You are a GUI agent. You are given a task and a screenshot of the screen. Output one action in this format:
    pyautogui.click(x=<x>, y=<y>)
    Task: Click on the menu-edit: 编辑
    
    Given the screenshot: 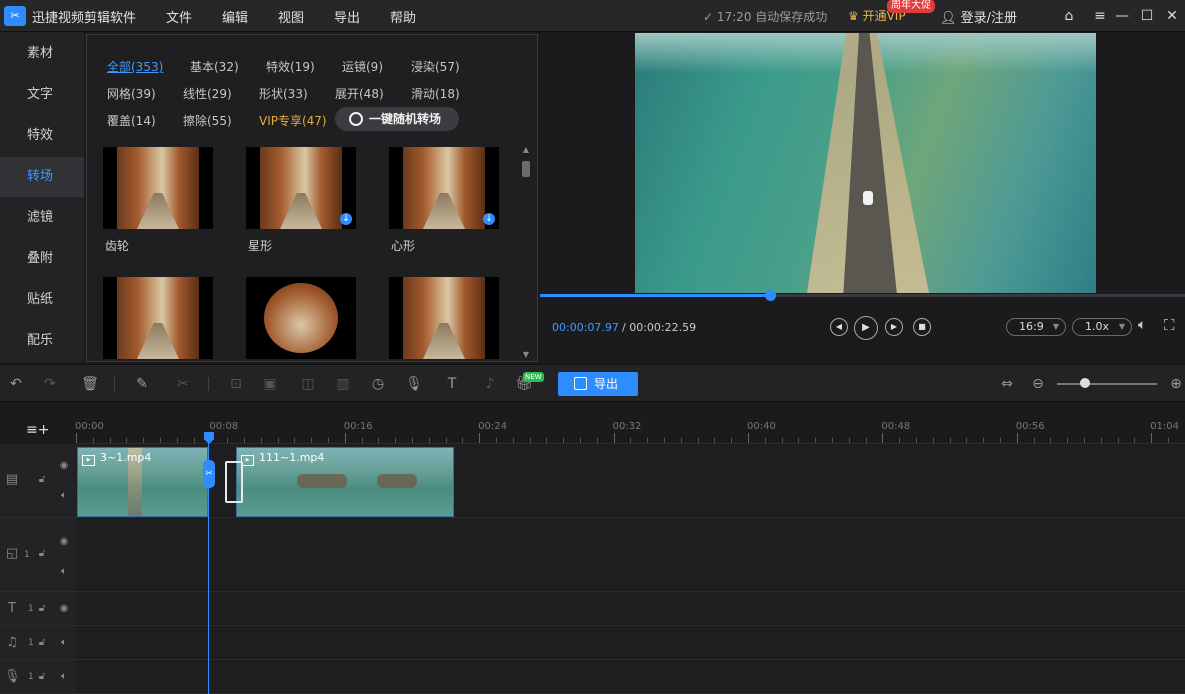 What is the action you would take?
    pyautogui.click(x=235, y=16)
    